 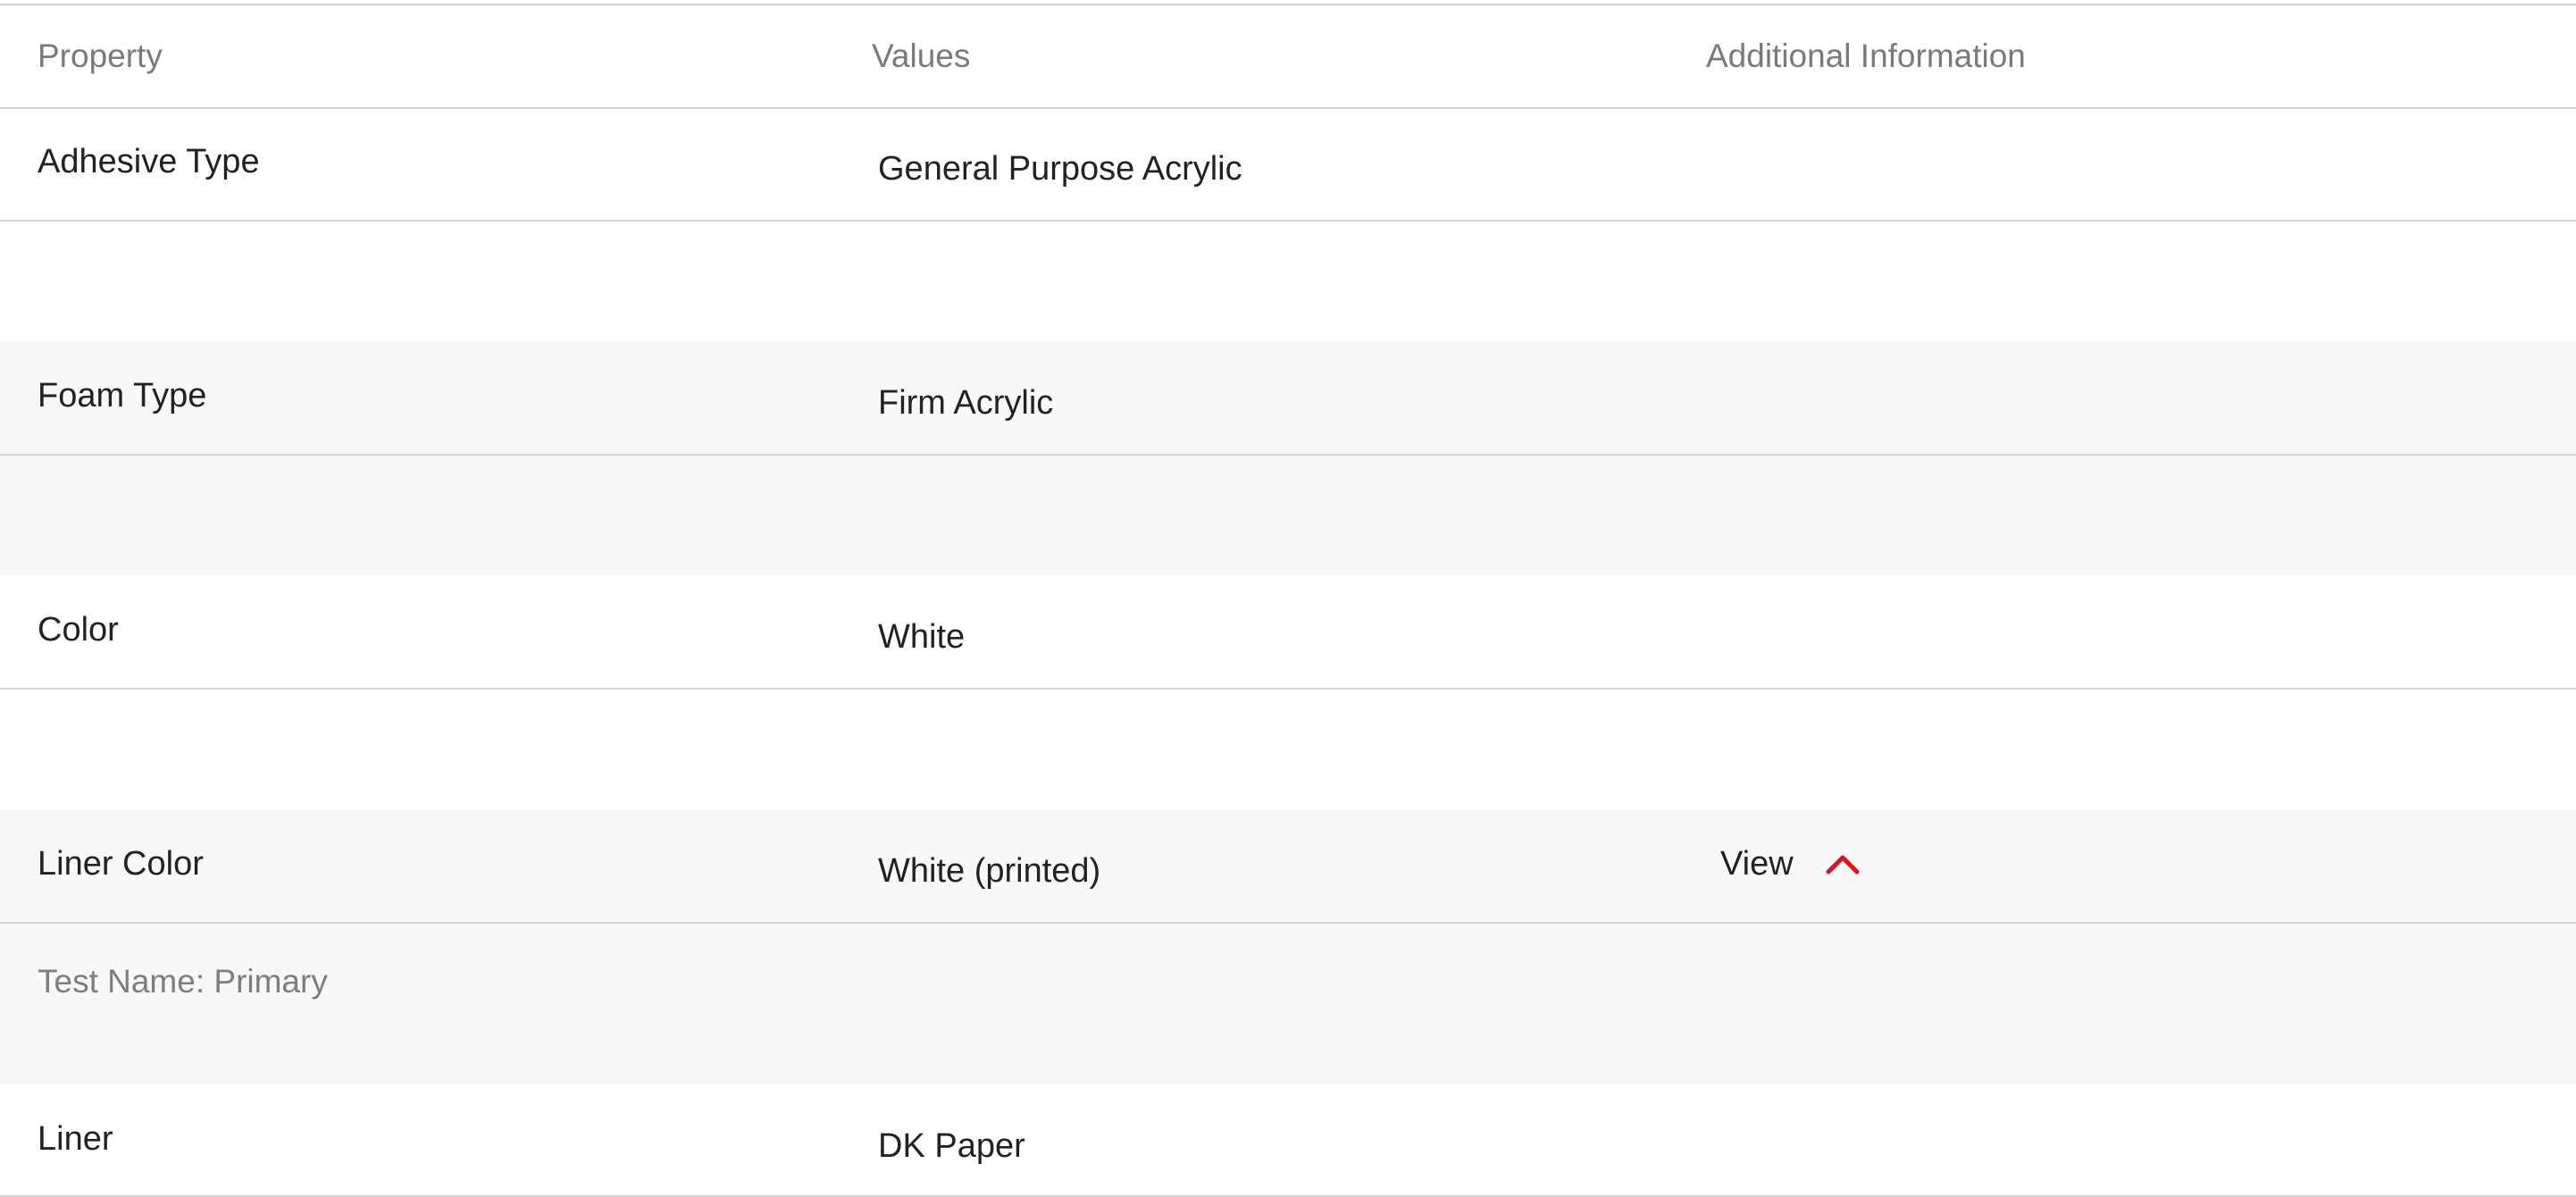 What do you see at coordinates (1288, 57) in the screenshot?
I see `table-header: Property Values Additional Information` at bounding box center [1288, 57].